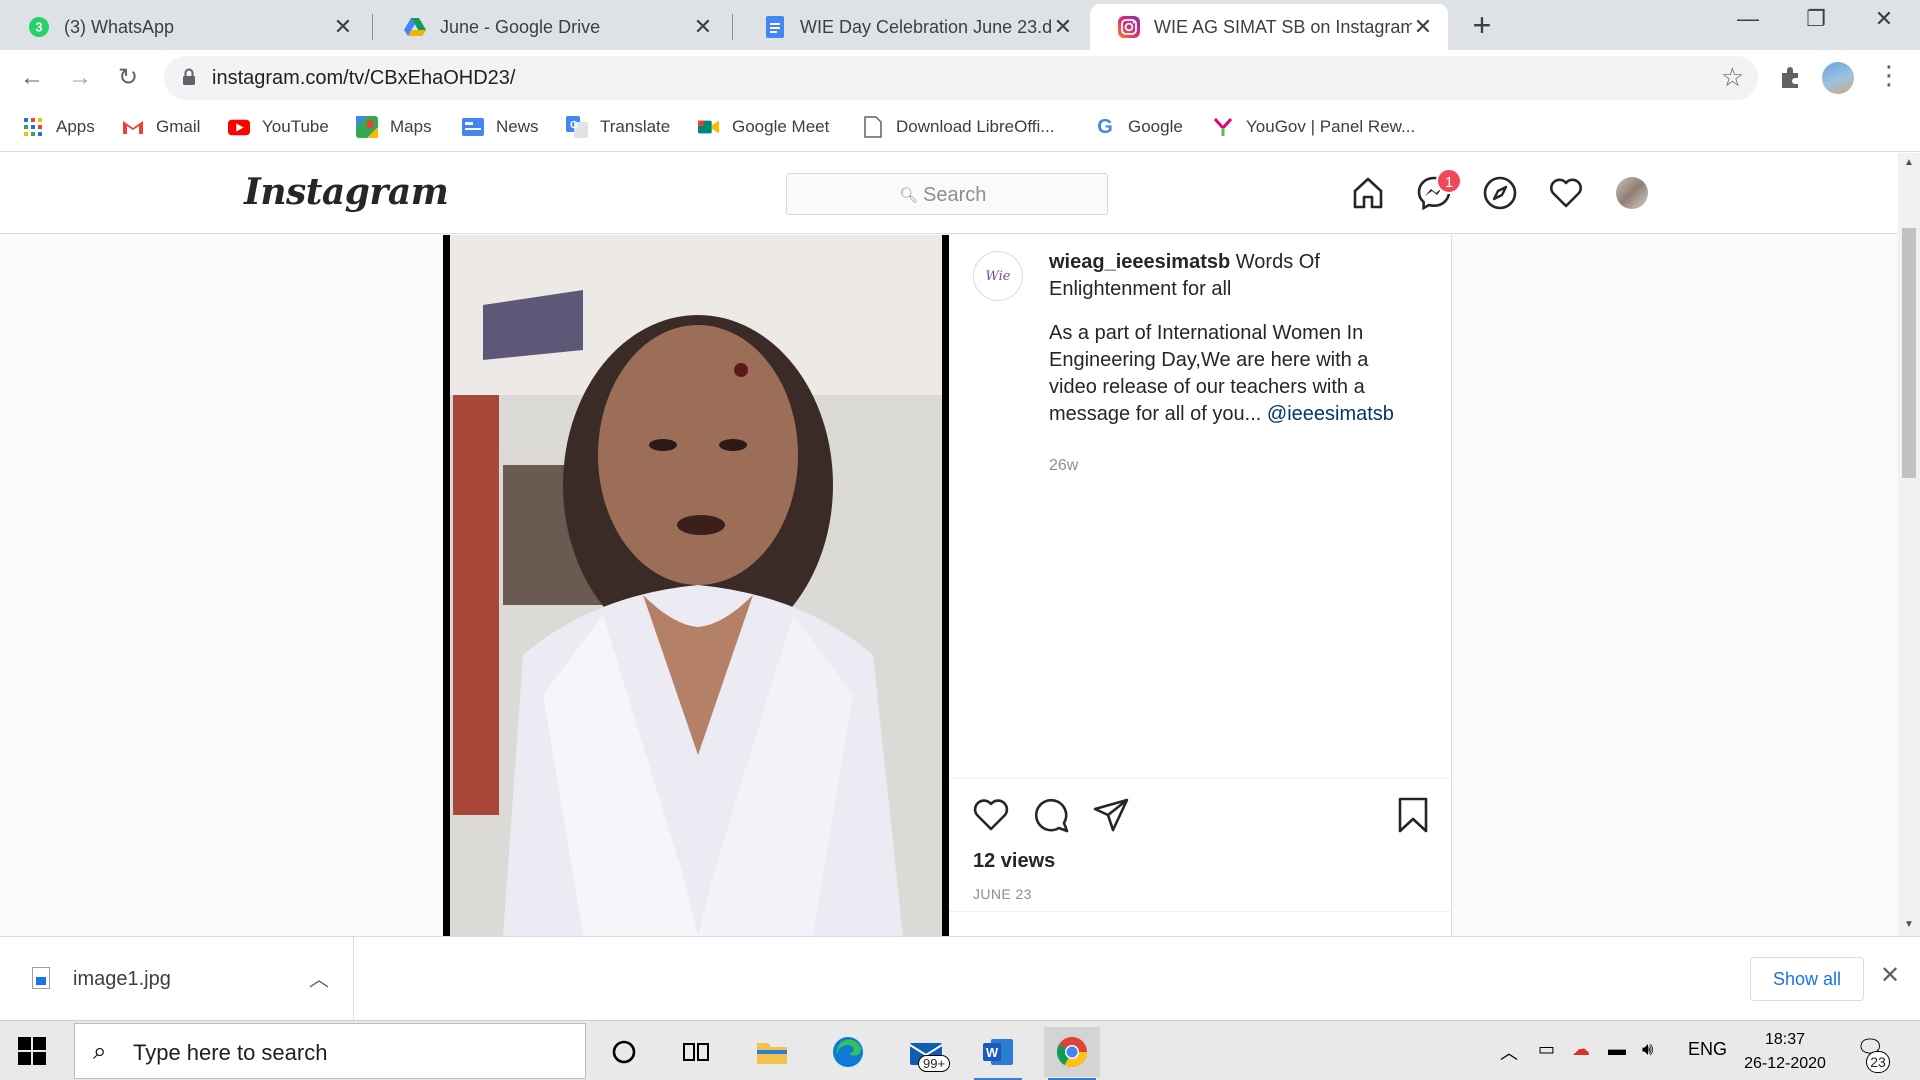 The width and height of the screenshot is (1920, 1080). Describe the element at coordinates (189, 77) in the screenshot. I see `lock-icon` at that location.